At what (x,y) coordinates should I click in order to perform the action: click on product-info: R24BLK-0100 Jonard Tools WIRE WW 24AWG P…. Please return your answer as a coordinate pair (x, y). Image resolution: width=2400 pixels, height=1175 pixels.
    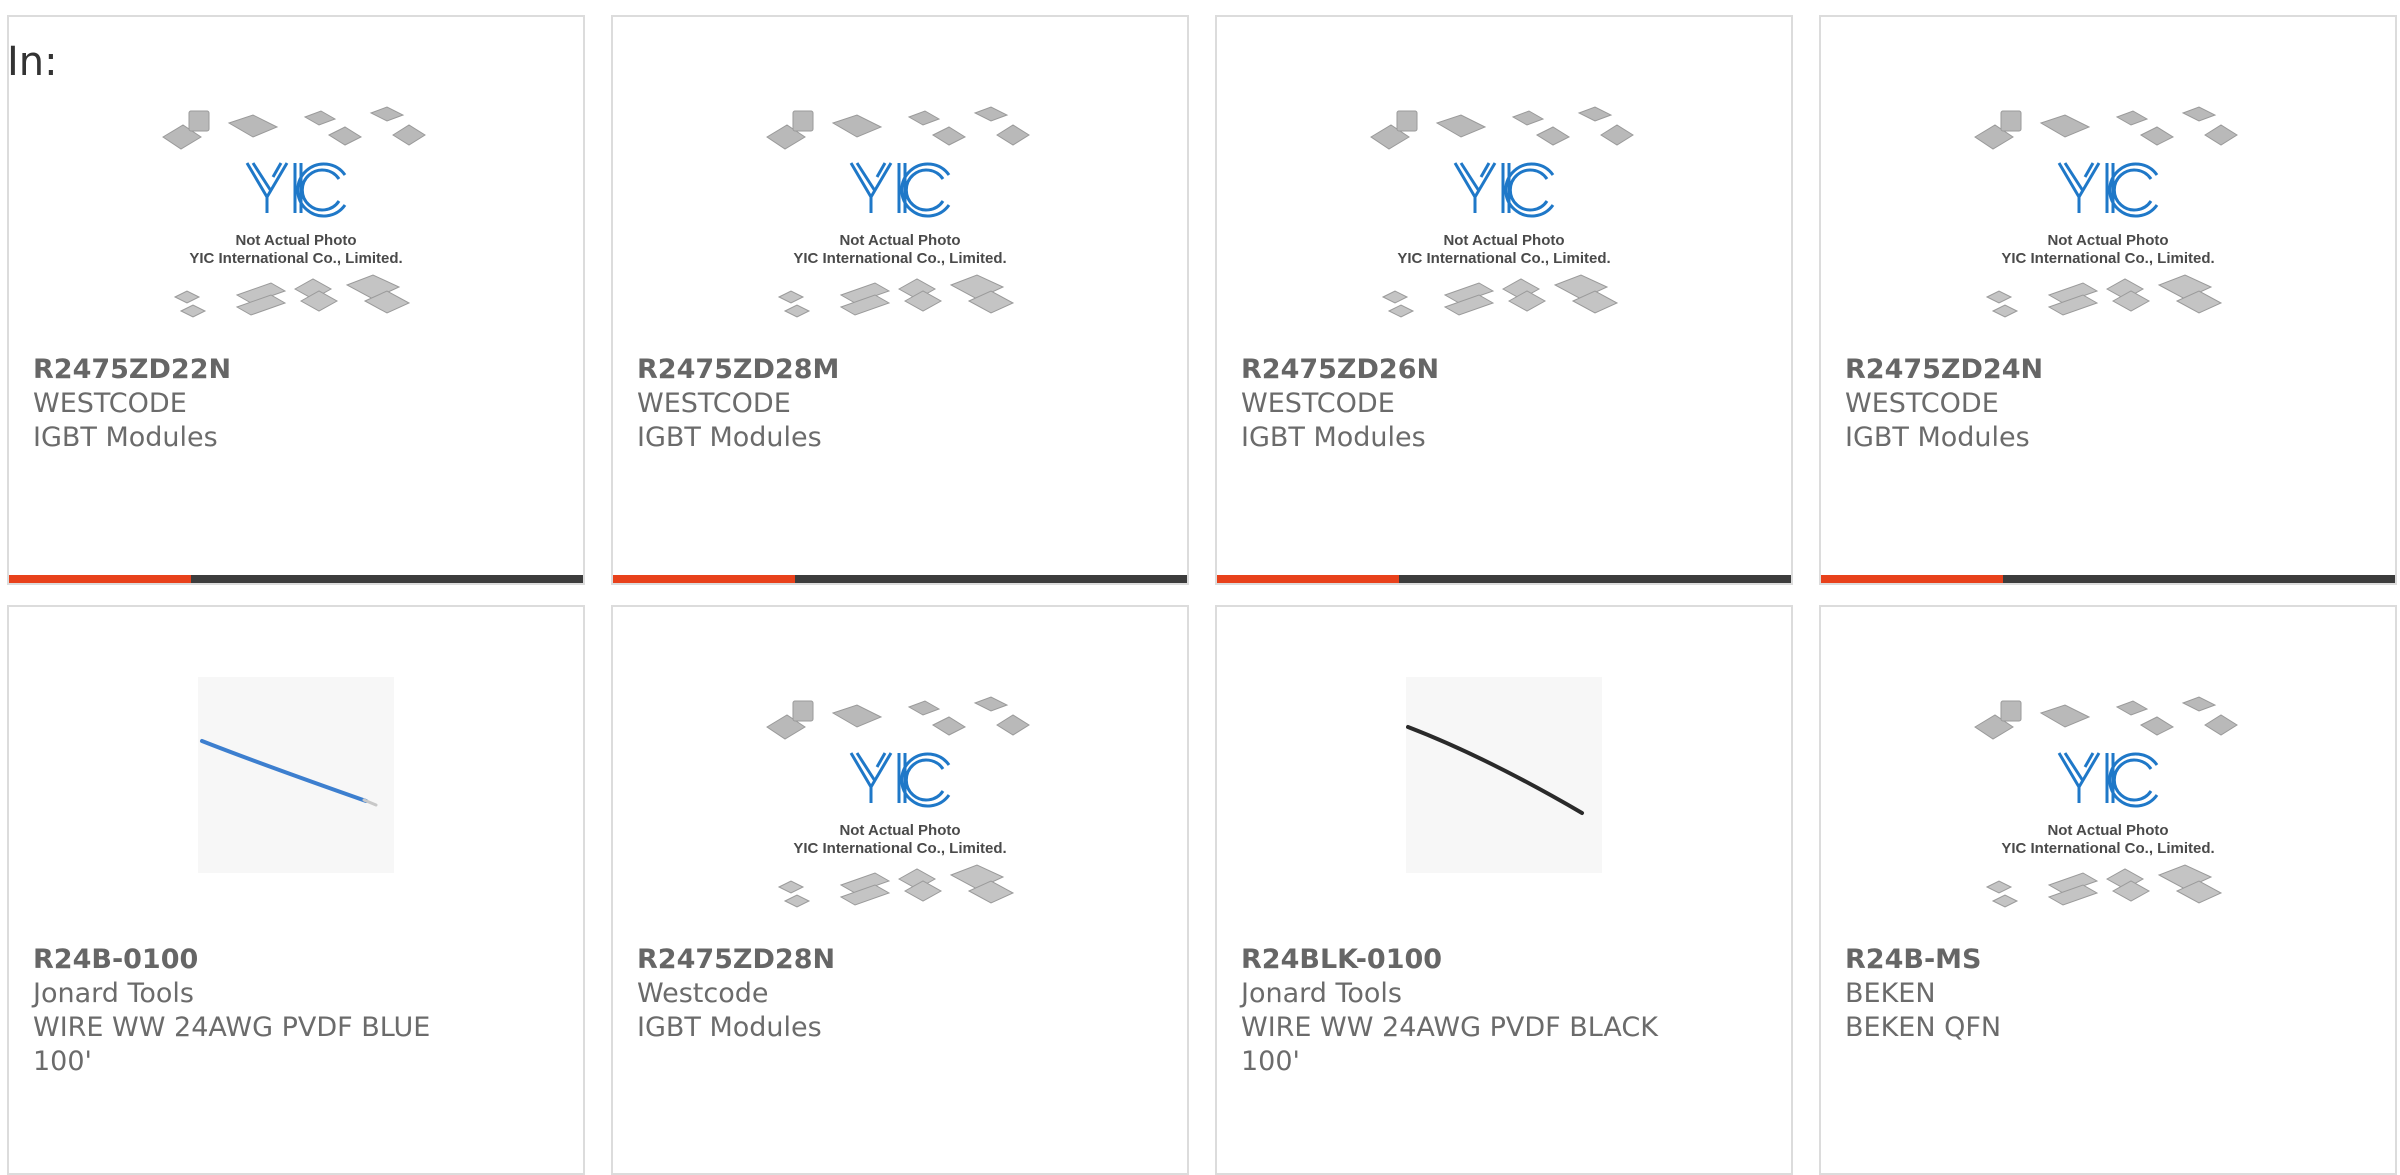
    Looking at the image, I should click on (1506, 1011).